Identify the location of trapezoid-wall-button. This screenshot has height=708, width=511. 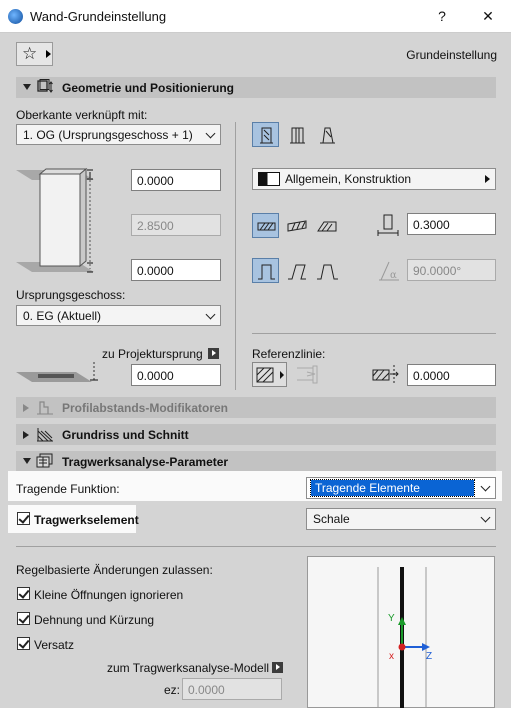
(296, 134).